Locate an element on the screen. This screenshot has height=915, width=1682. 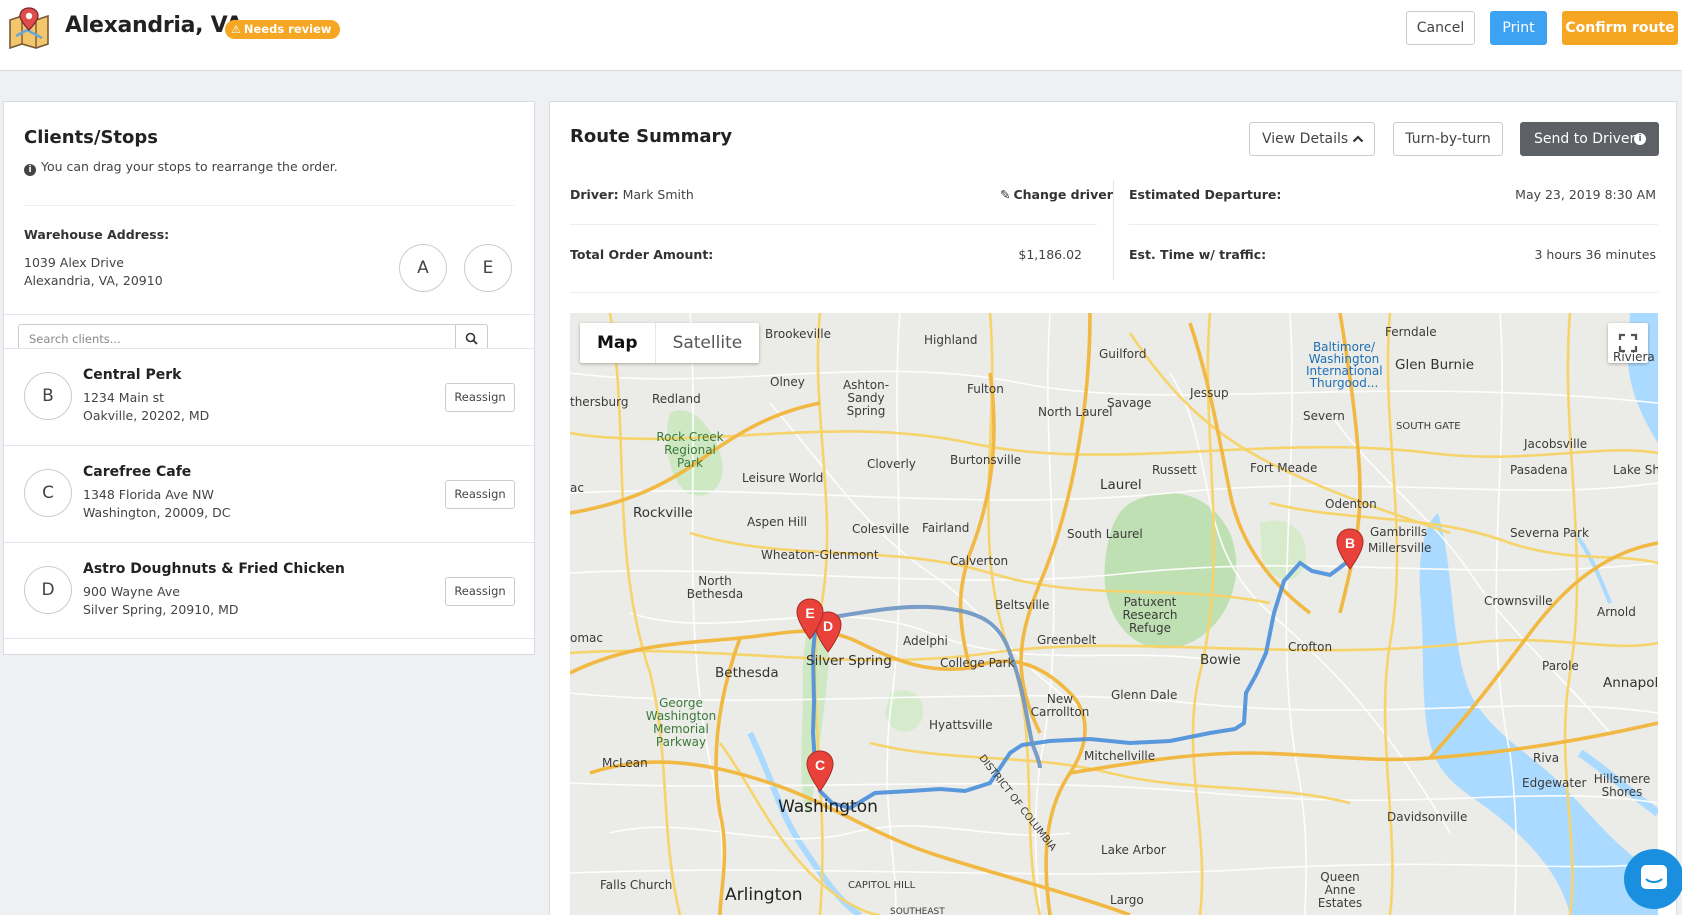
place-label: Edgewater is located at coordinates (1554, 783).